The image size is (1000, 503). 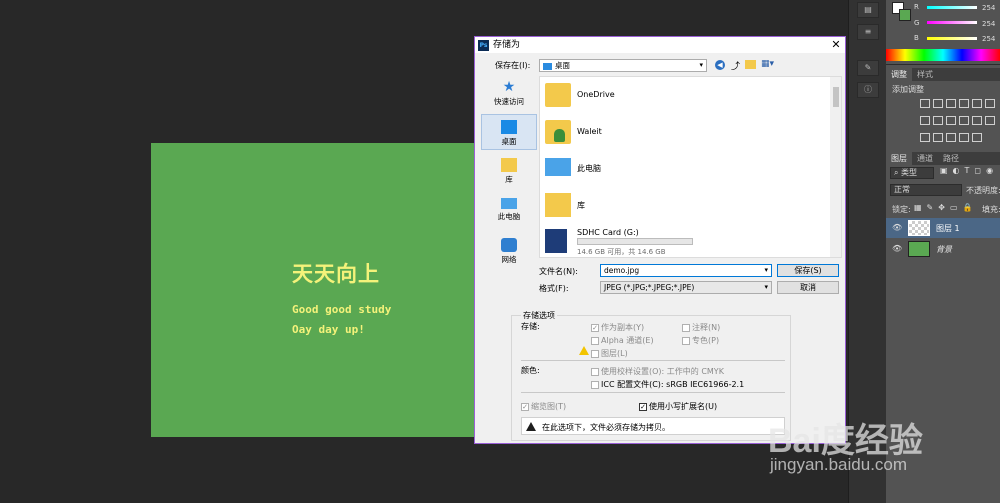 What do you see at coordinates (899, 158) in the screenshot?
I see `tab-layers: 图层` at bounding box center [899, 158].